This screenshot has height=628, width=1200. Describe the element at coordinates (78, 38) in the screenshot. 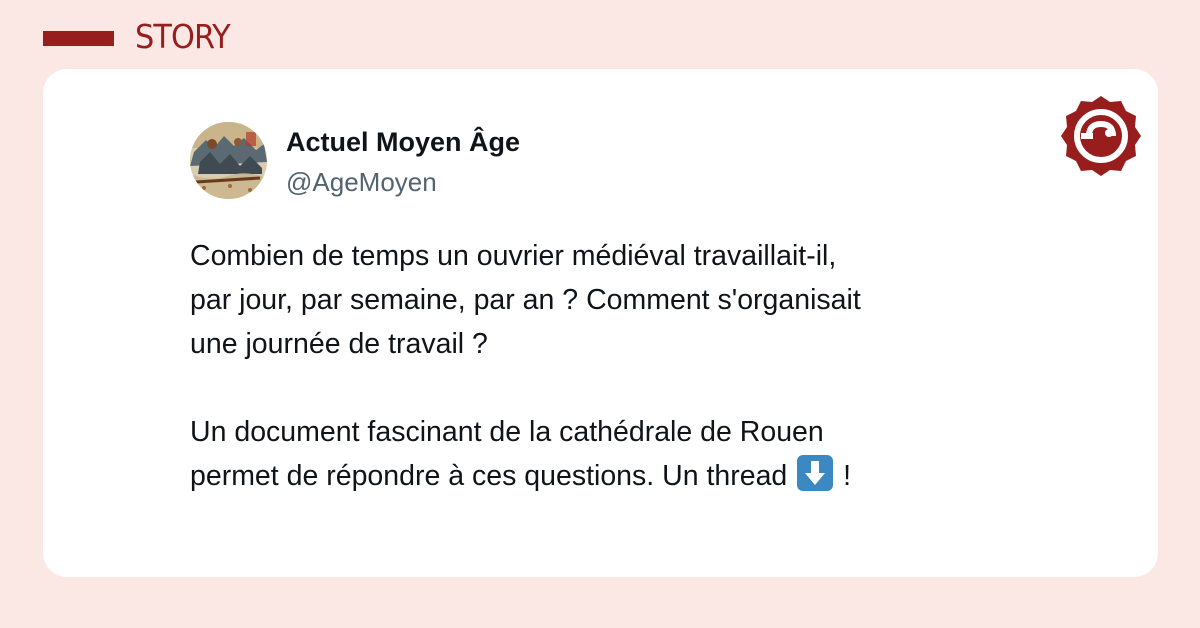

I see `story-accent-bar` at that location.